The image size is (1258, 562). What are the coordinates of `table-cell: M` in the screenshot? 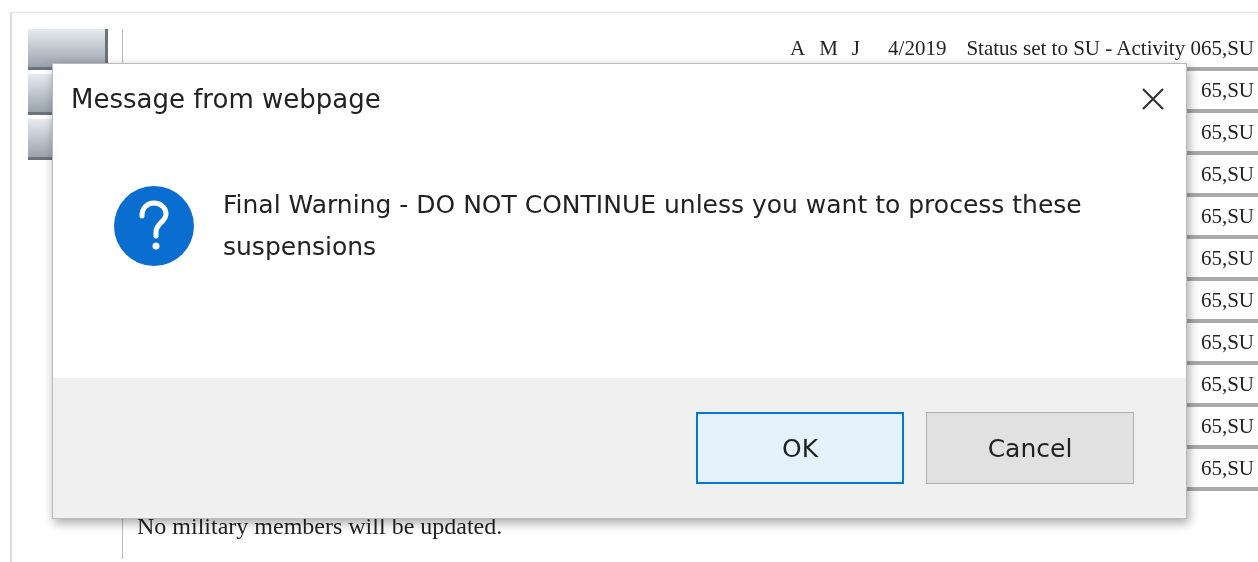 It's located at (828, 48).